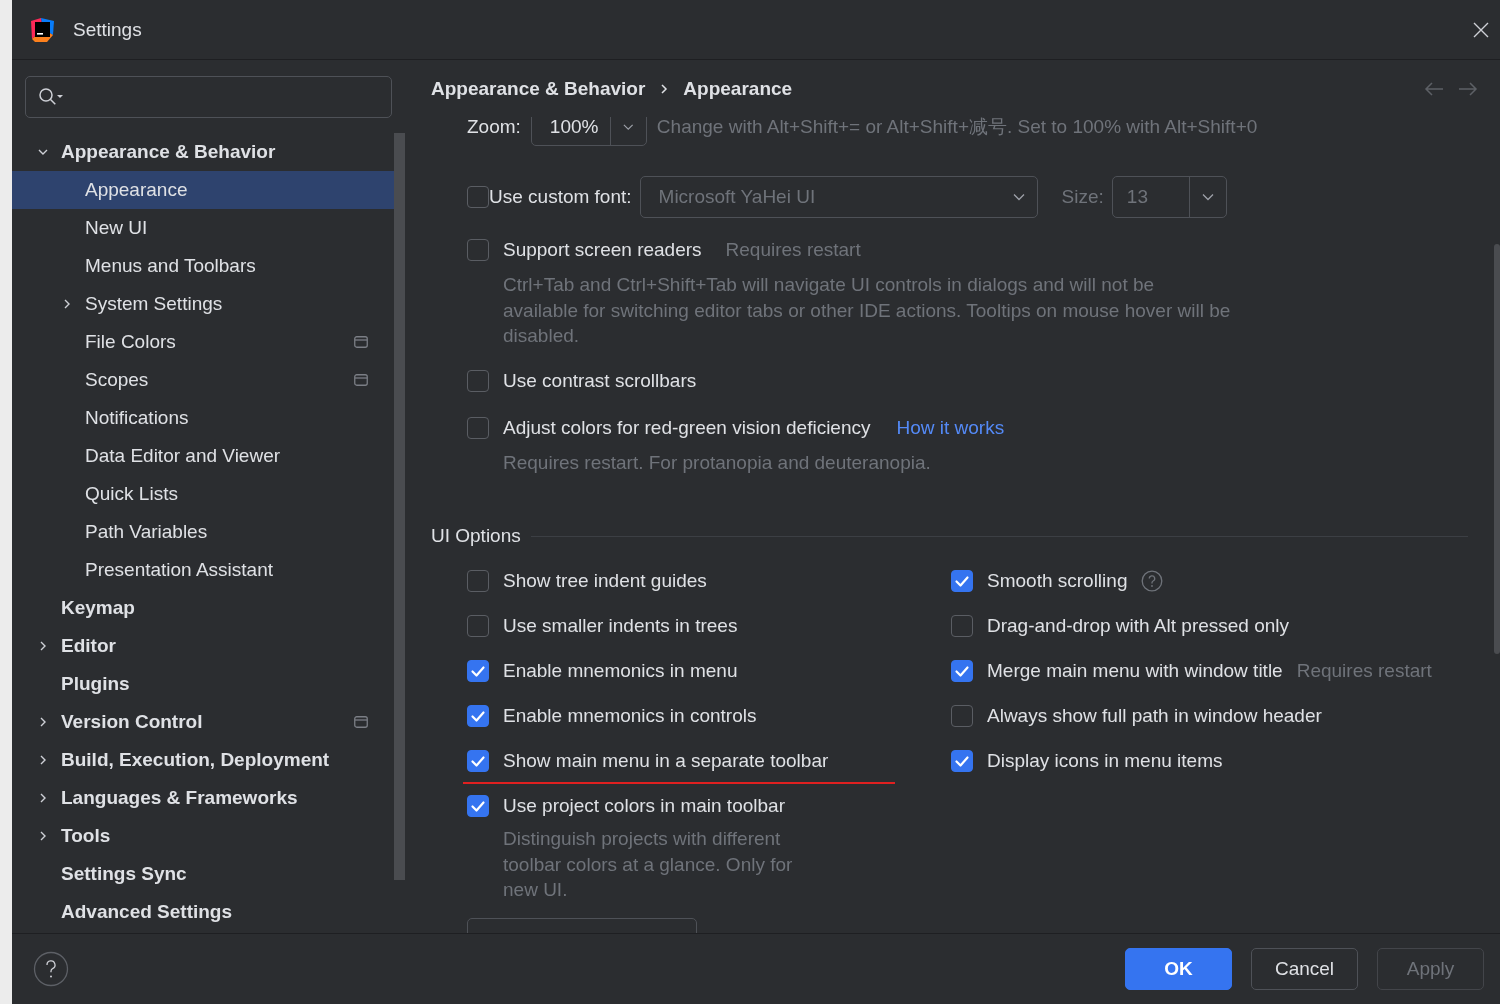 Image resolution: width=1500 pixels, height=1004 pixels. I want to click on tree-item: New UI, so click(203, 228).